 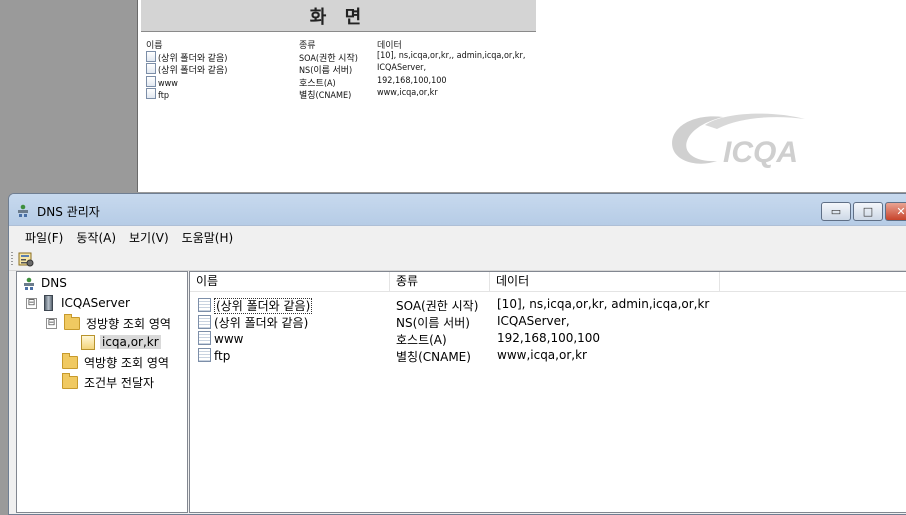 I want to click on list-header: 이름 종류 데이터, so click(x=548, y=282).